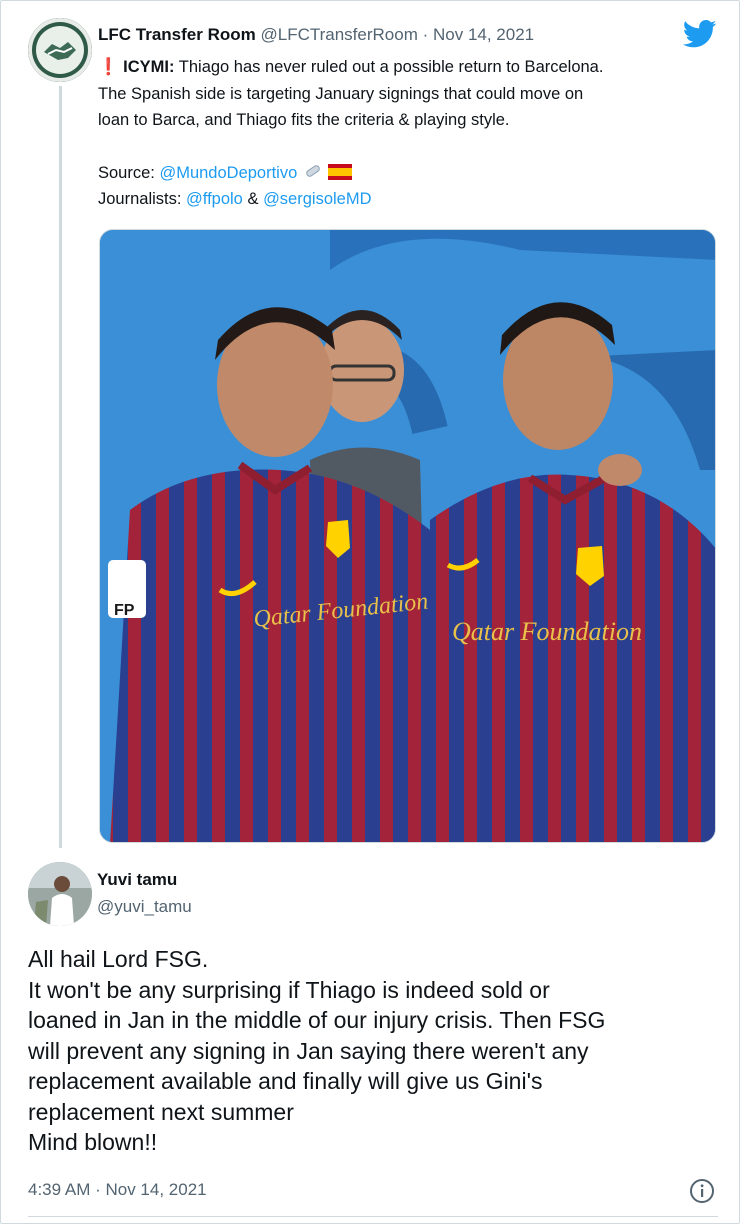  Describe the element at coordinates (702, 1191) in the screenshot. I see `info-icon` at that location.